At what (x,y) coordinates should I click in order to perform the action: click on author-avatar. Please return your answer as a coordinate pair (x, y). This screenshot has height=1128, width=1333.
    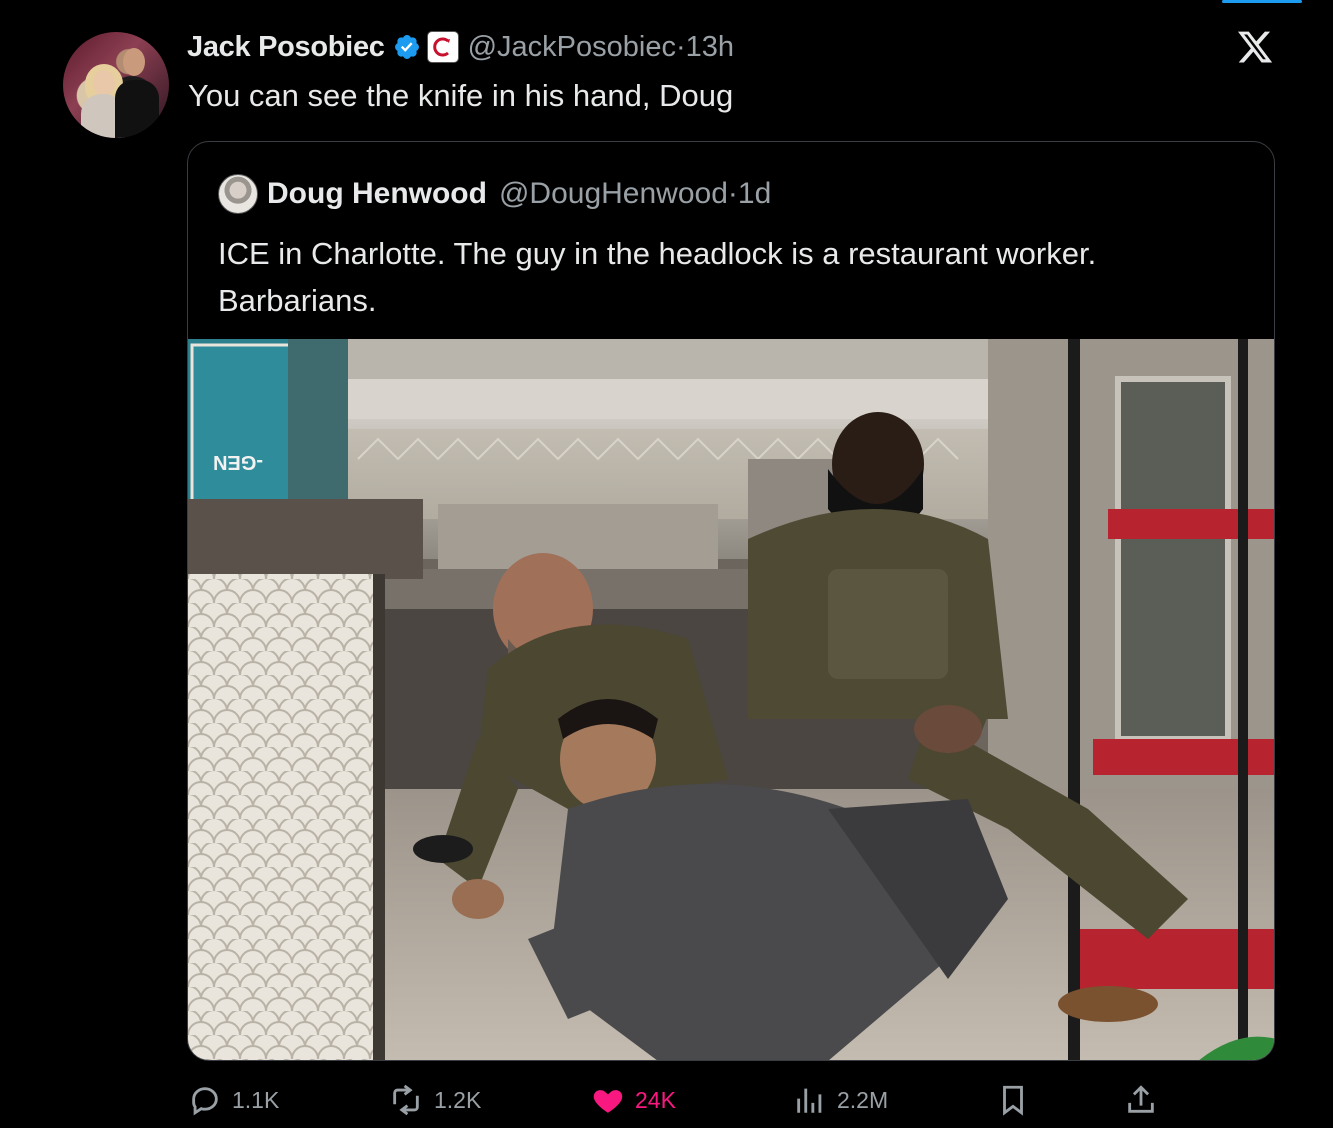
    Looking at the image, I should click on (116, 85).